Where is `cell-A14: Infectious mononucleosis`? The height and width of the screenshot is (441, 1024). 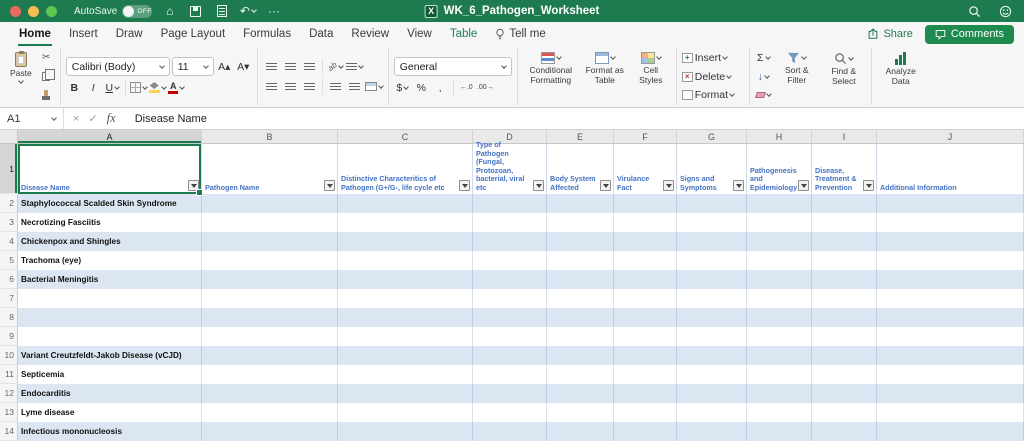
cell-A14: Infectious mononucleosis is located at coordinates (110, 431).